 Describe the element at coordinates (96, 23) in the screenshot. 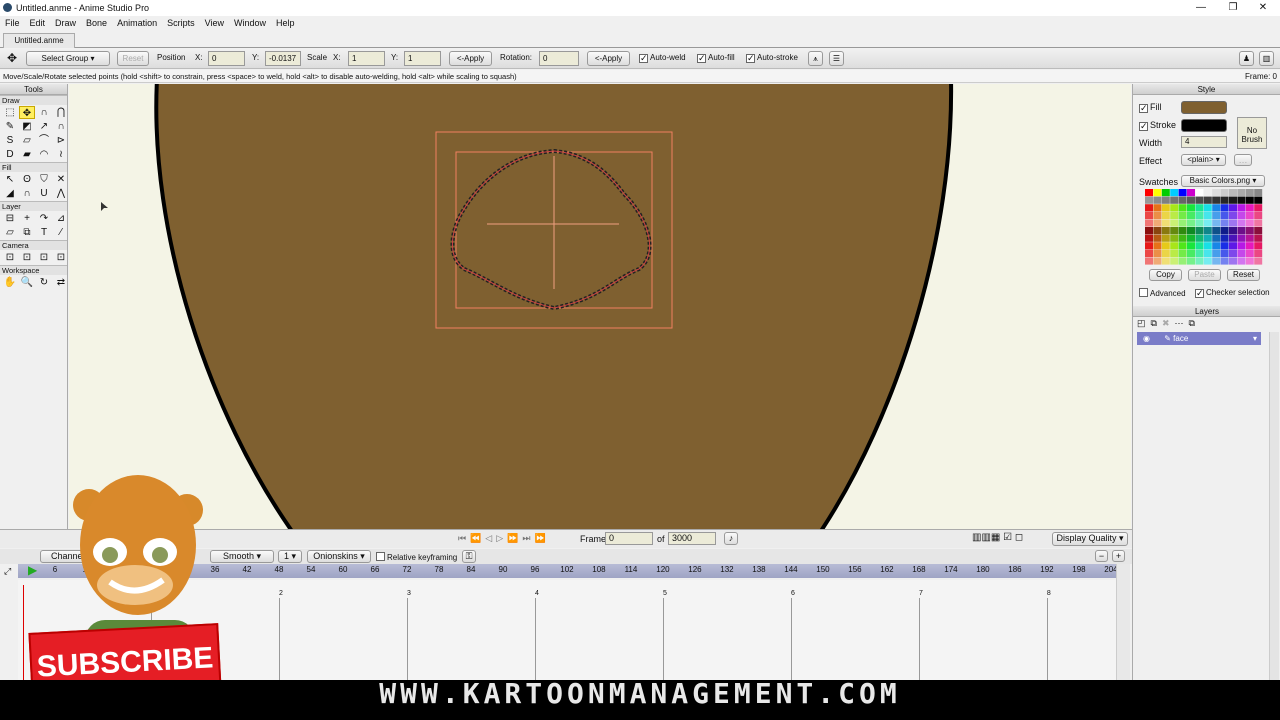

I see `menu-bone: Bone` at that location.